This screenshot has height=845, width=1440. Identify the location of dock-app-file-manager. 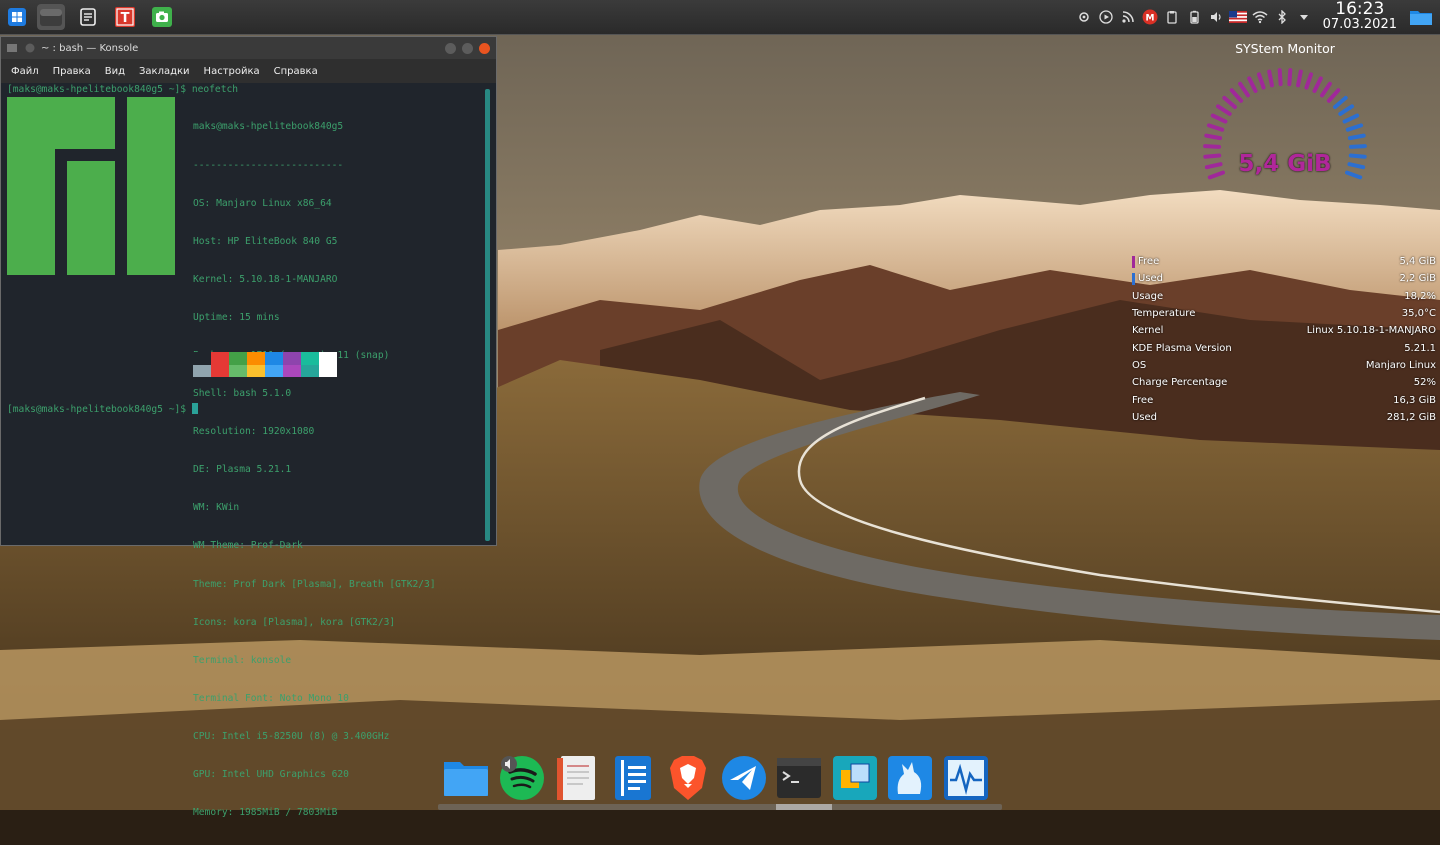
(466, 778).